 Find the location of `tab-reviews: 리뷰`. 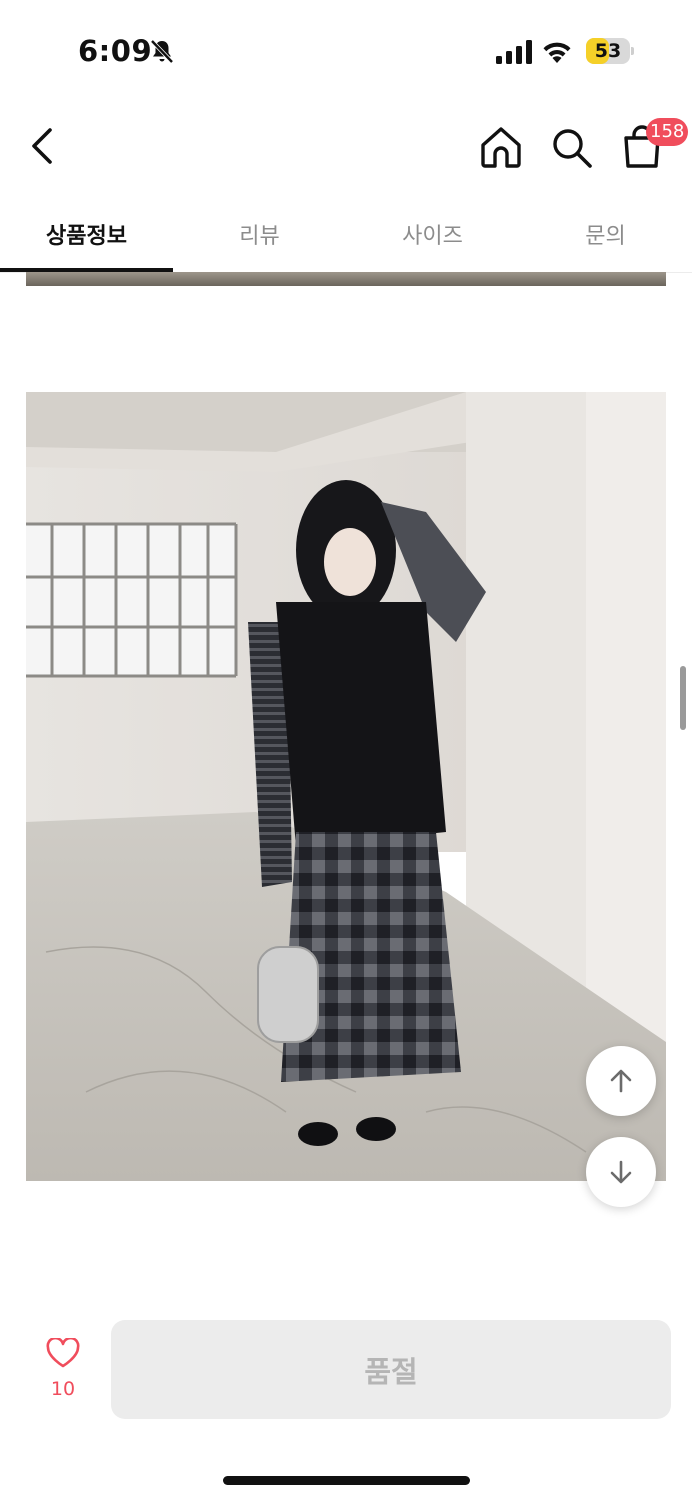

tab-reviews: 리뷰 is located at coordinates (259, 234).